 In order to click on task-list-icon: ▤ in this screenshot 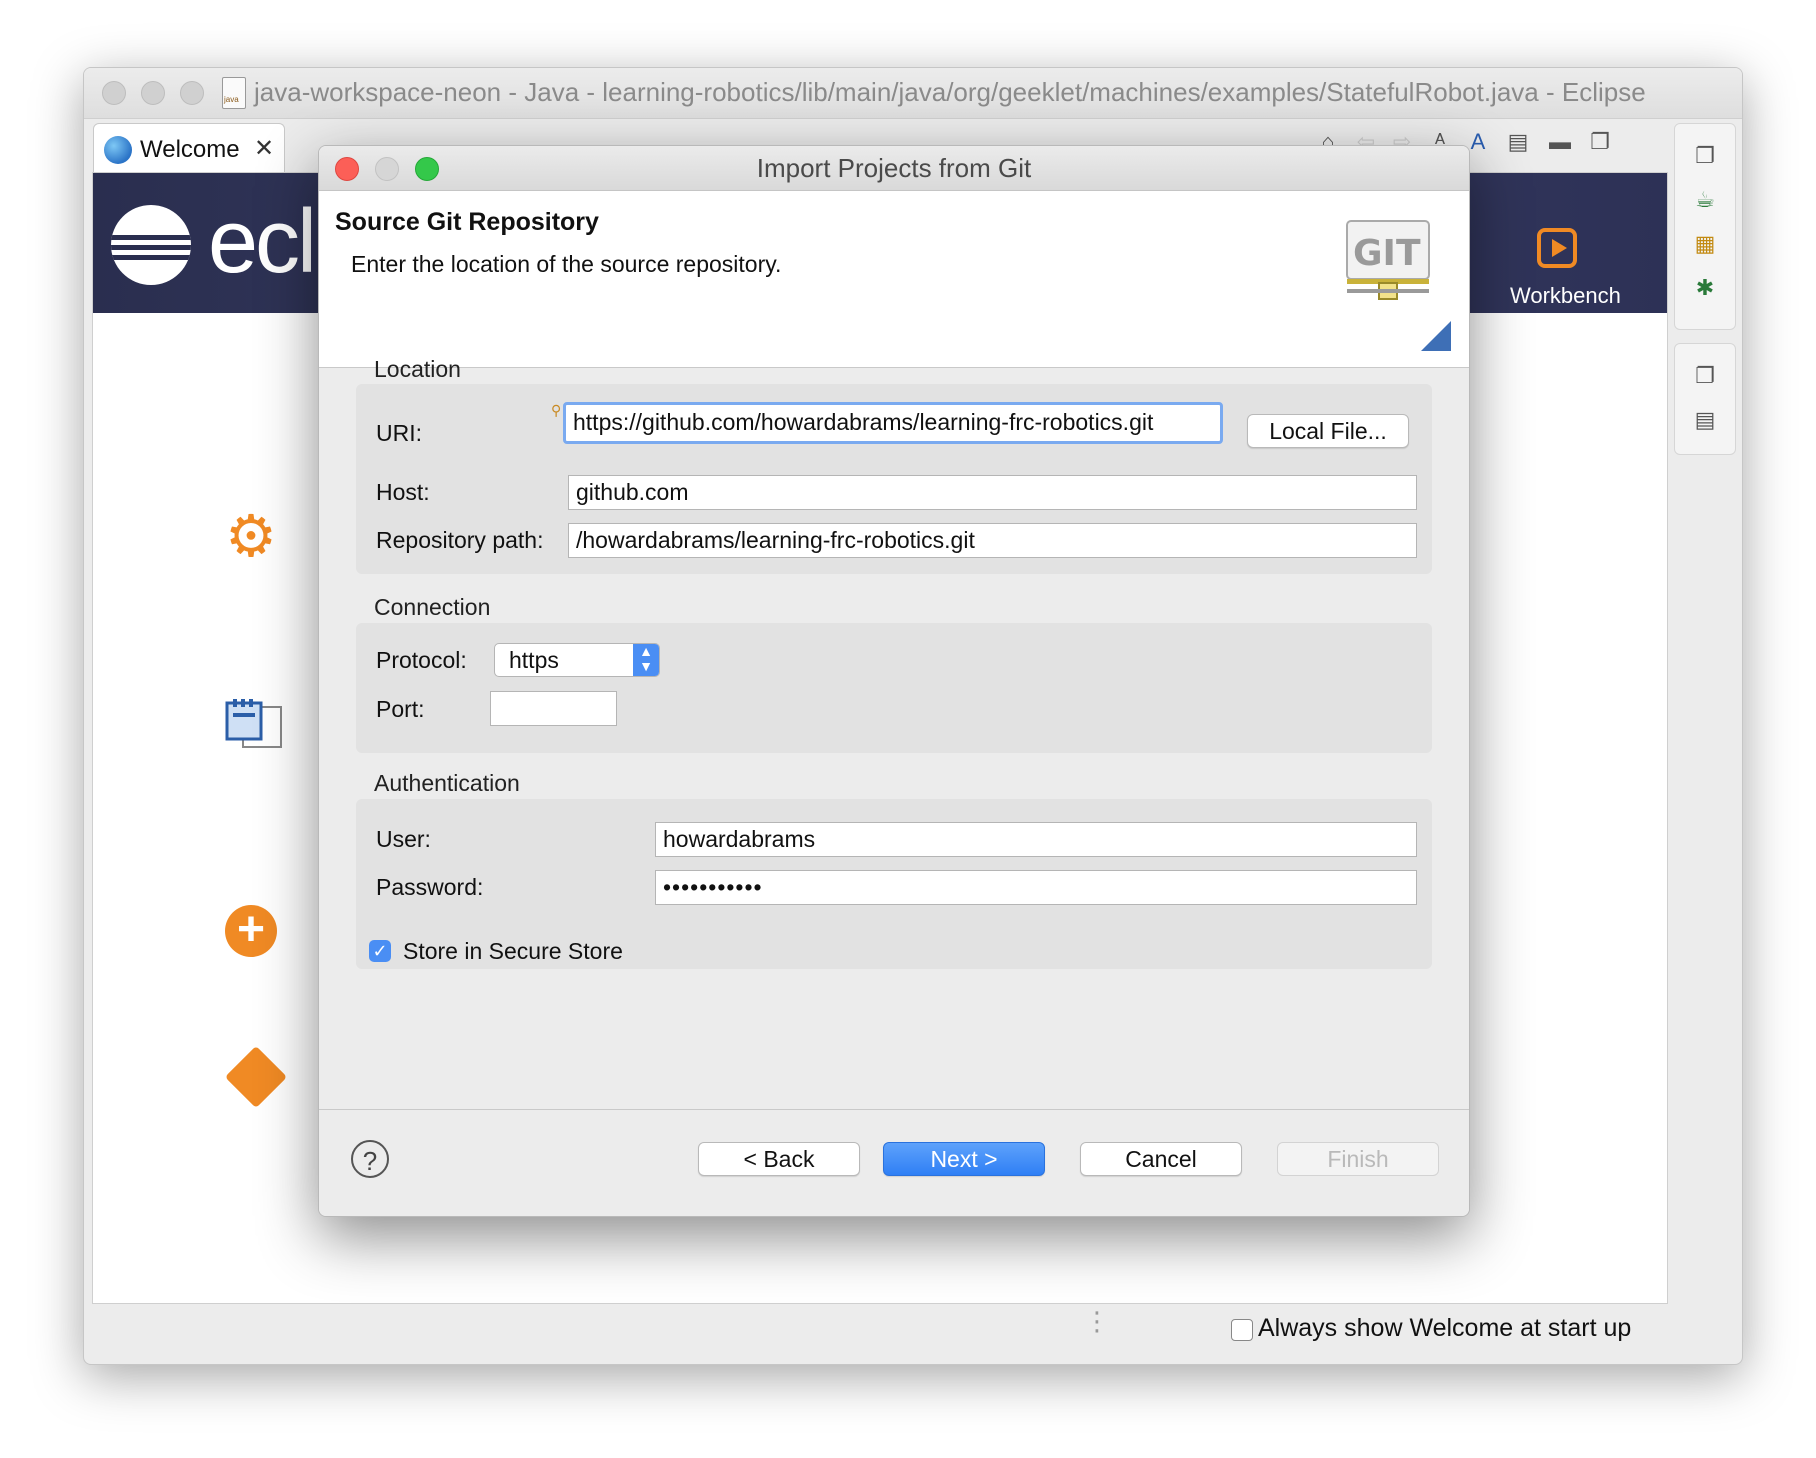, I will do `click(1705, 420)`.